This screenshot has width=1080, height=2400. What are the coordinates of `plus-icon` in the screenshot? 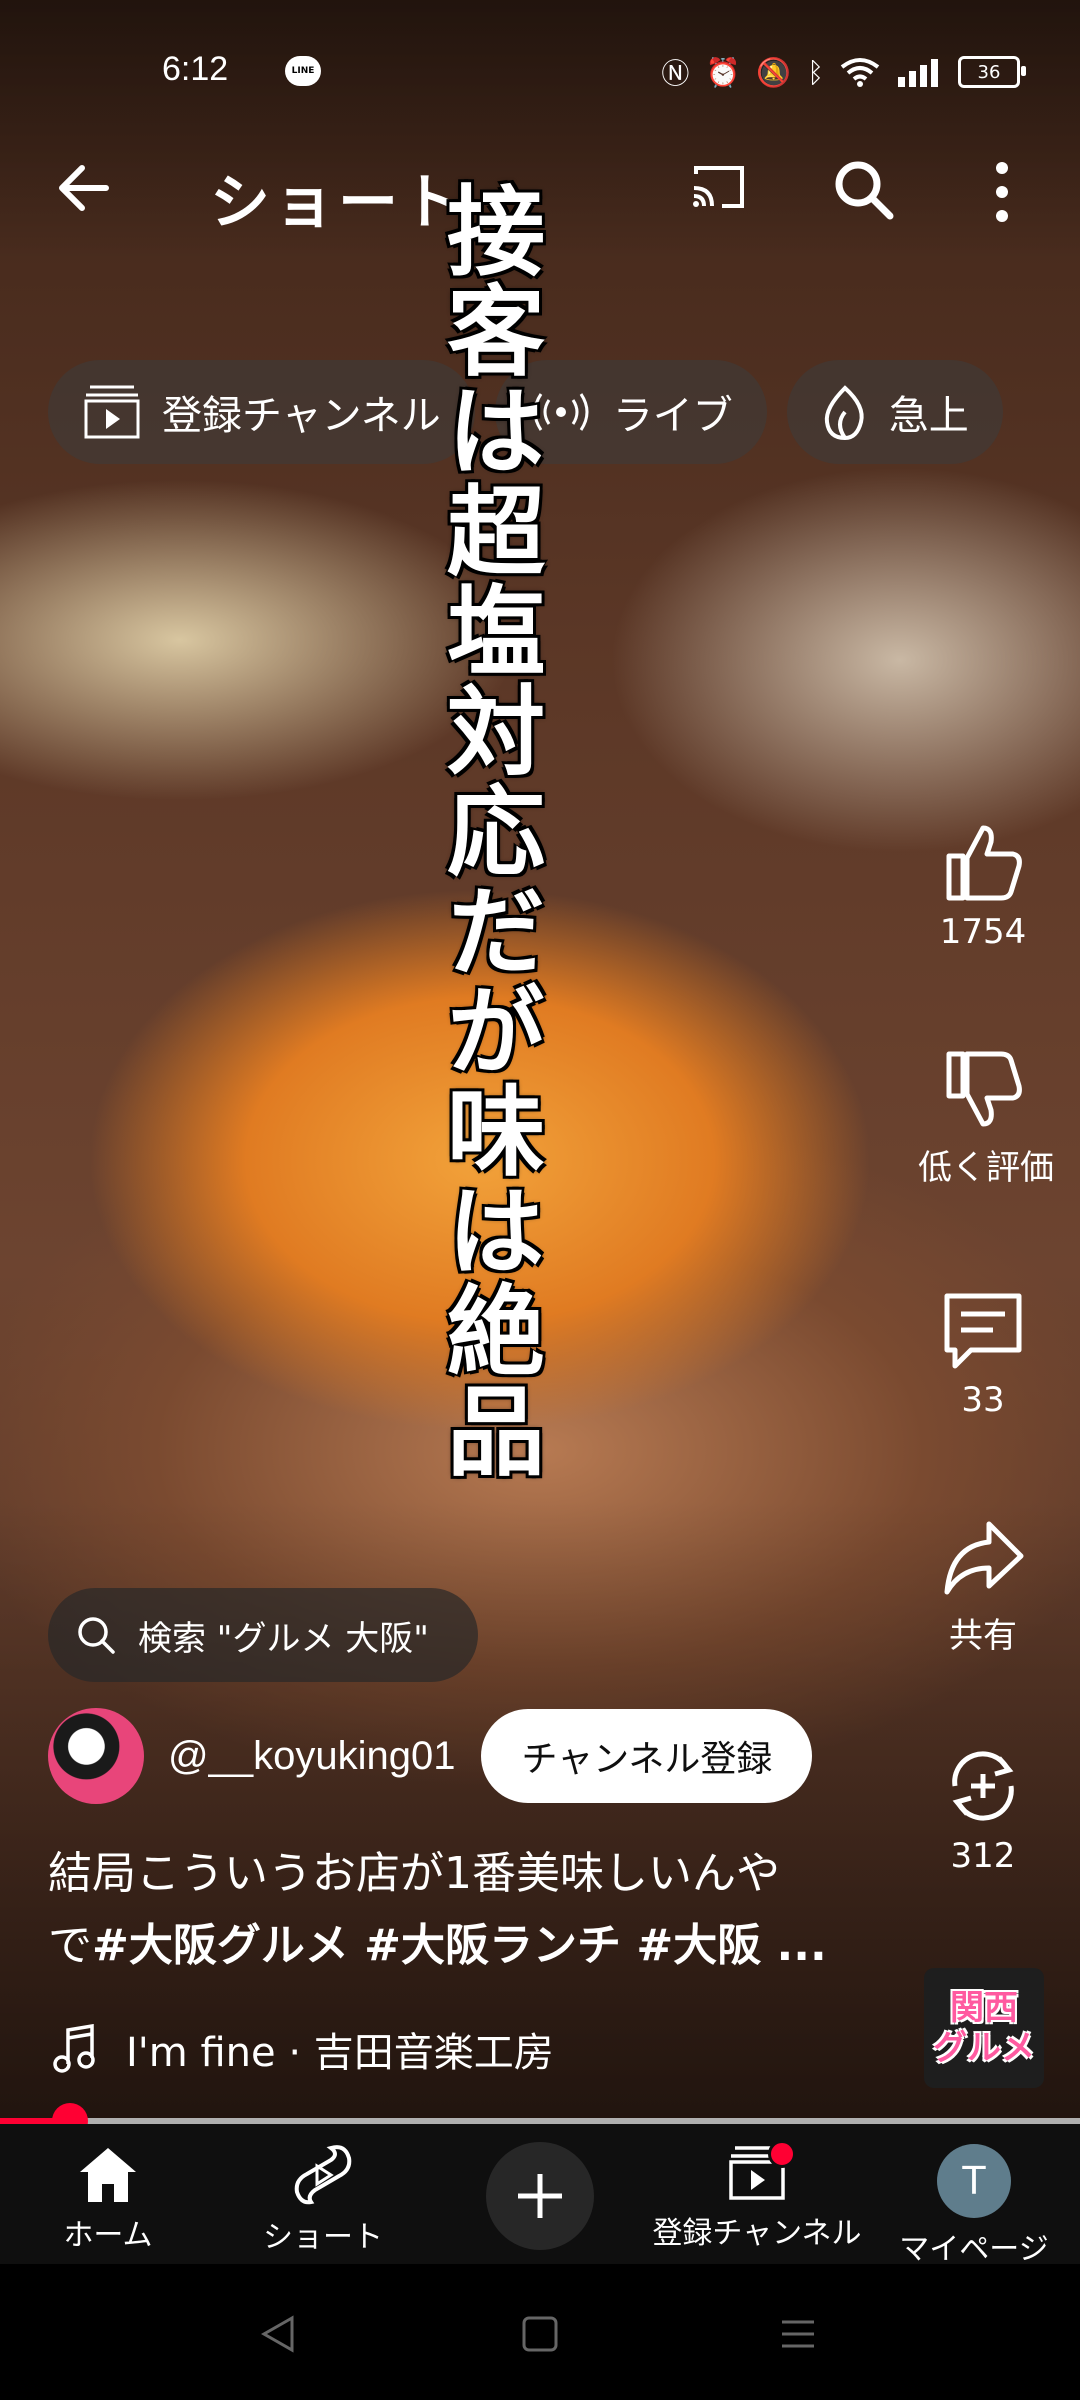 It's located at (540, 2196).